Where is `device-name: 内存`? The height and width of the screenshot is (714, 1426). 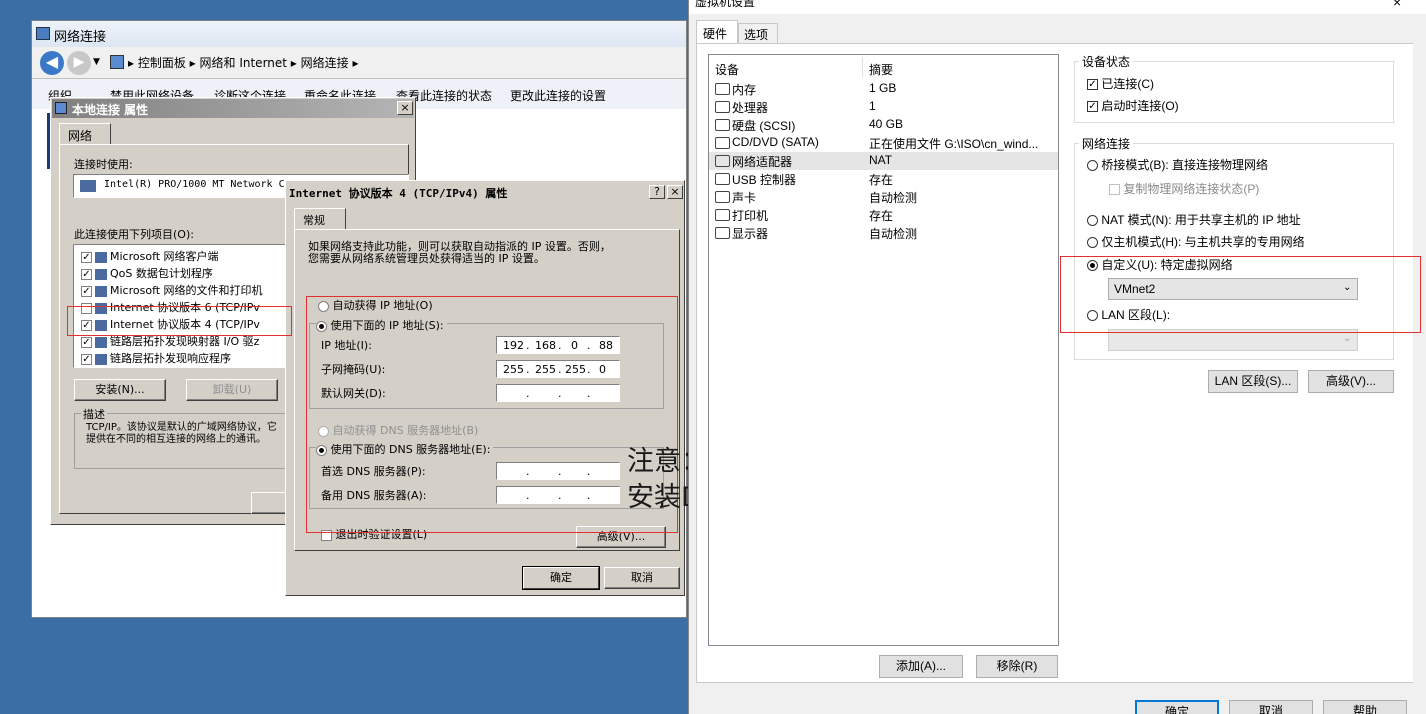 device-name: 内存 is located at coordinates (744, 90).